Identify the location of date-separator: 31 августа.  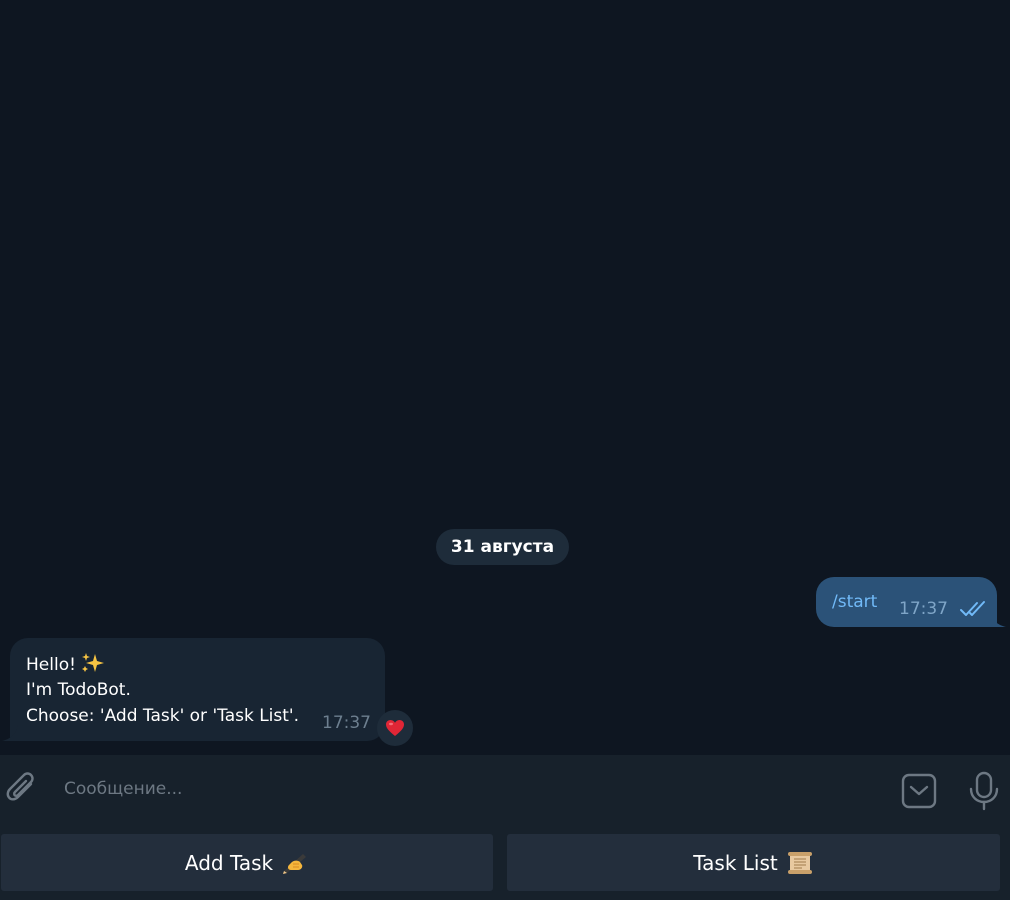
(502, 547).